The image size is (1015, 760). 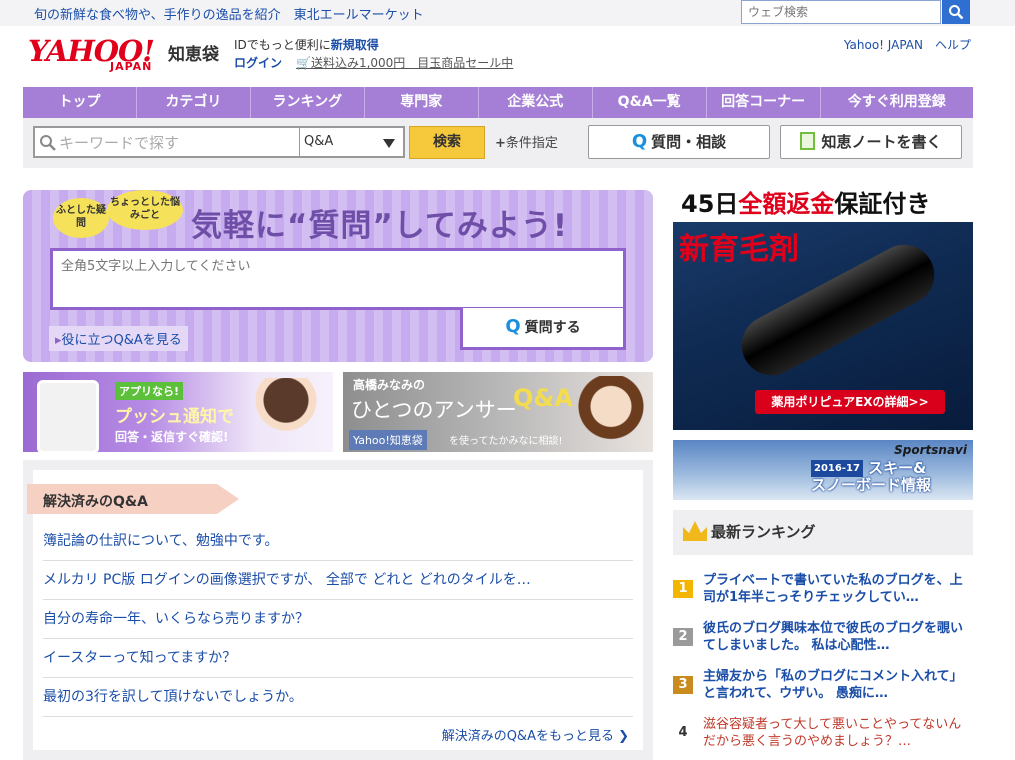 What do you see at coordinates (139, 658) in the screenshot?
I see `question-link: イースターって知ってますか？` at bounding box center [139, 658].